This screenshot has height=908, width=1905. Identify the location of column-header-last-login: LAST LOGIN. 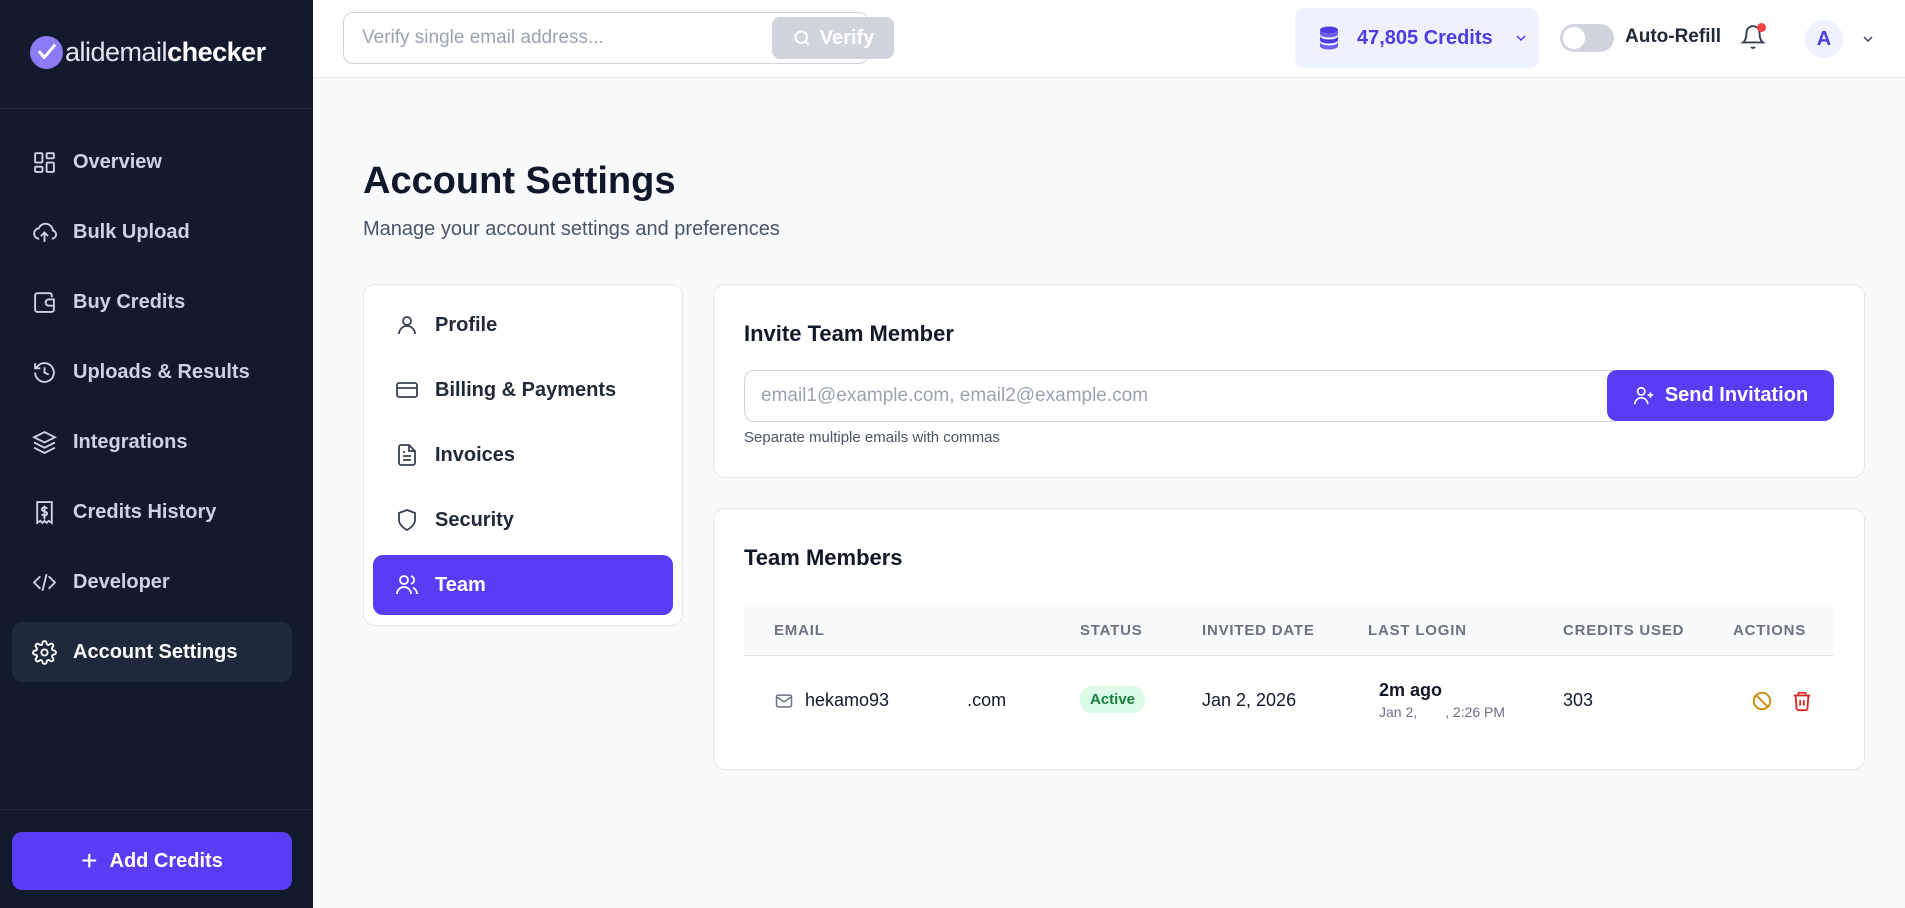
(1417, 630).